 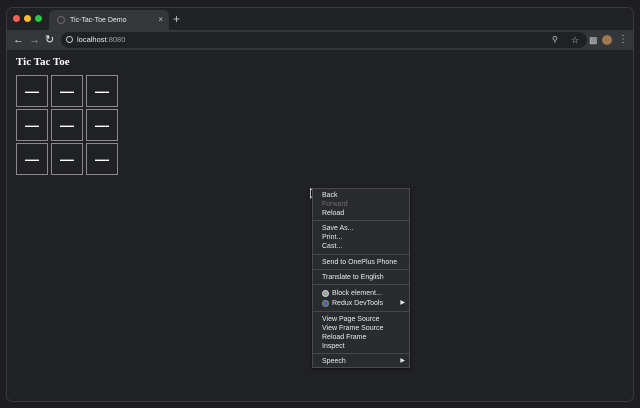 What do you see at coordinates (67, 159) in the screenshot?
I see `board-cell-8: —` at bounding box center [67, 159].